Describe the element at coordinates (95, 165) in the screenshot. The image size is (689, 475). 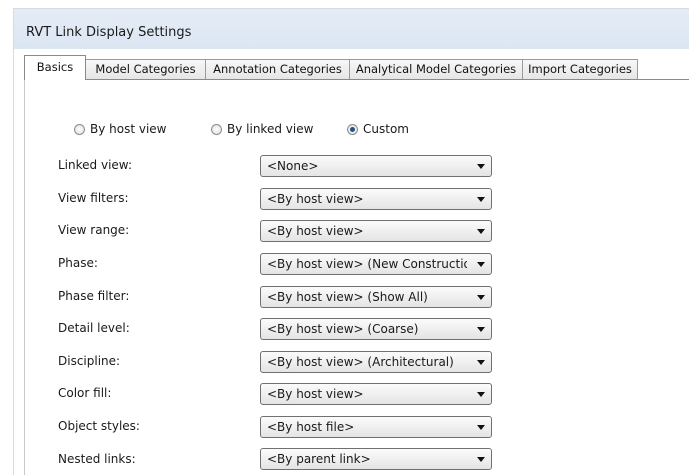
I see `label-linked-view: Linked view:` at that location.